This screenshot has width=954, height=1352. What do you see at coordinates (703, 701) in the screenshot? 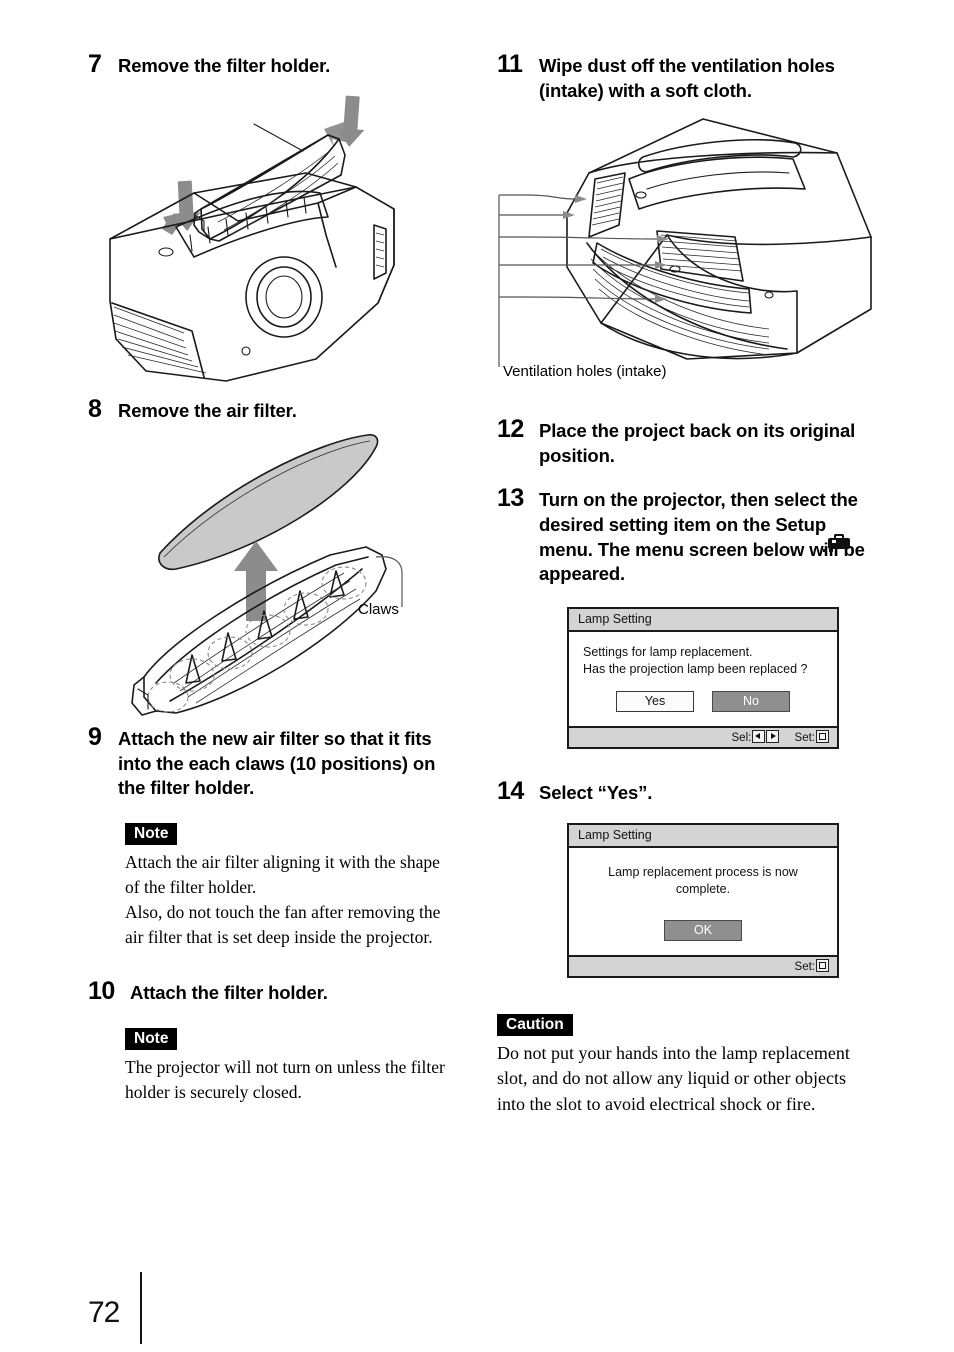
I see `osd-button-row: Yes No` at bounding box center [703, 701].